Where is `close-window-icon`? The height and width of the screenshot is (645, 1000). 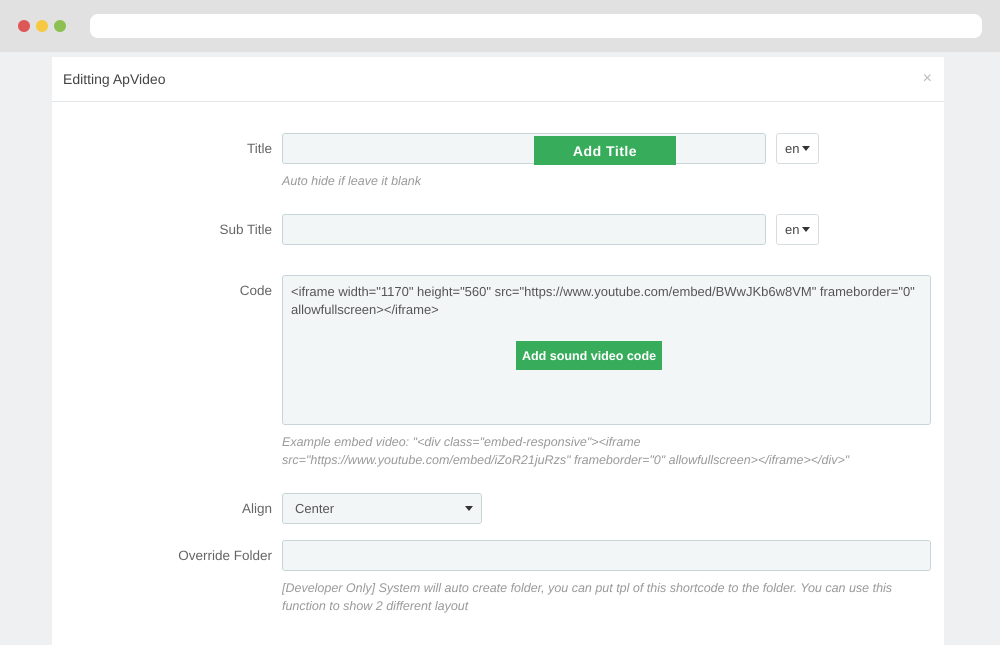
close-window-icon is located at coordinates (24, 26).